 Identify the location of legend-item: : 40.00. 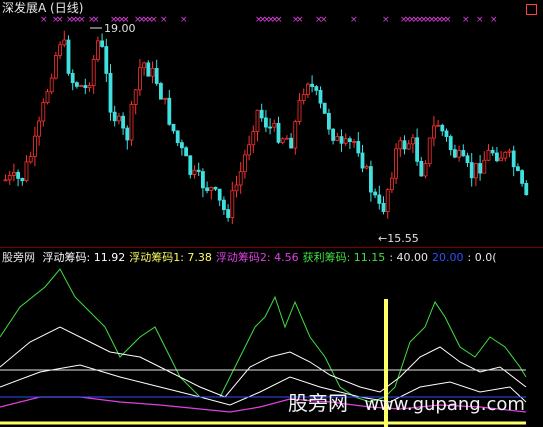
(409, 257).